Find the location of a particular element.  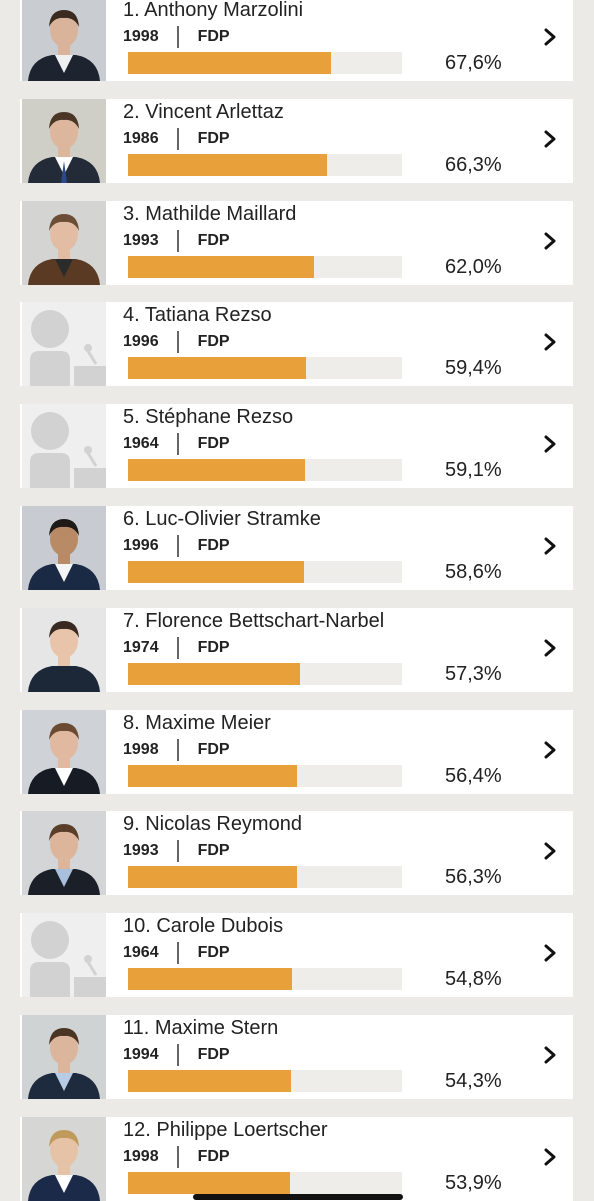

vote-percentage: 53,9% is located at coordinates (473, 1182).